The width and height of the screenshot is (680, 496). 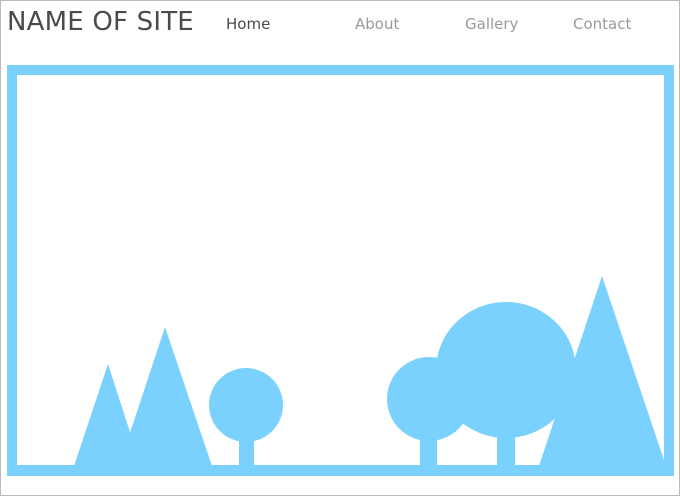 What do you see at coordinates (246, 450) in the screenshot?
I see `round-tree-trunk-icon` at bounding box center [246, 450].